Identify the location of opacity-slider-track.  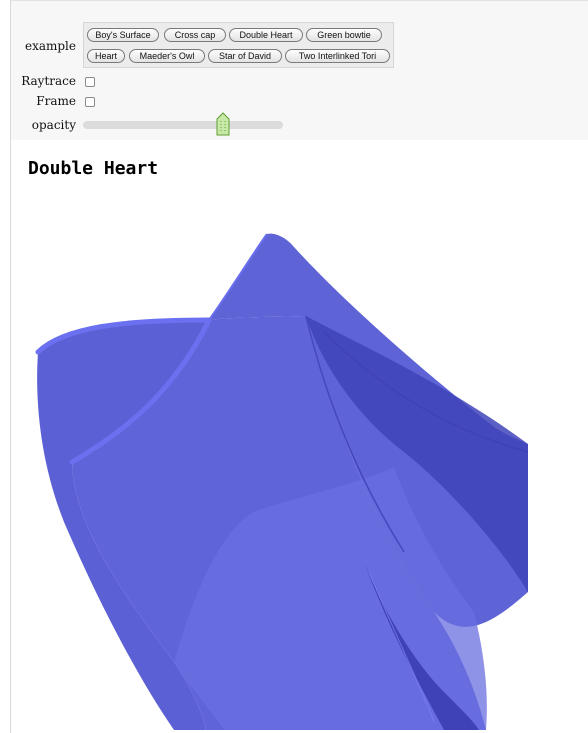
(183, 125).